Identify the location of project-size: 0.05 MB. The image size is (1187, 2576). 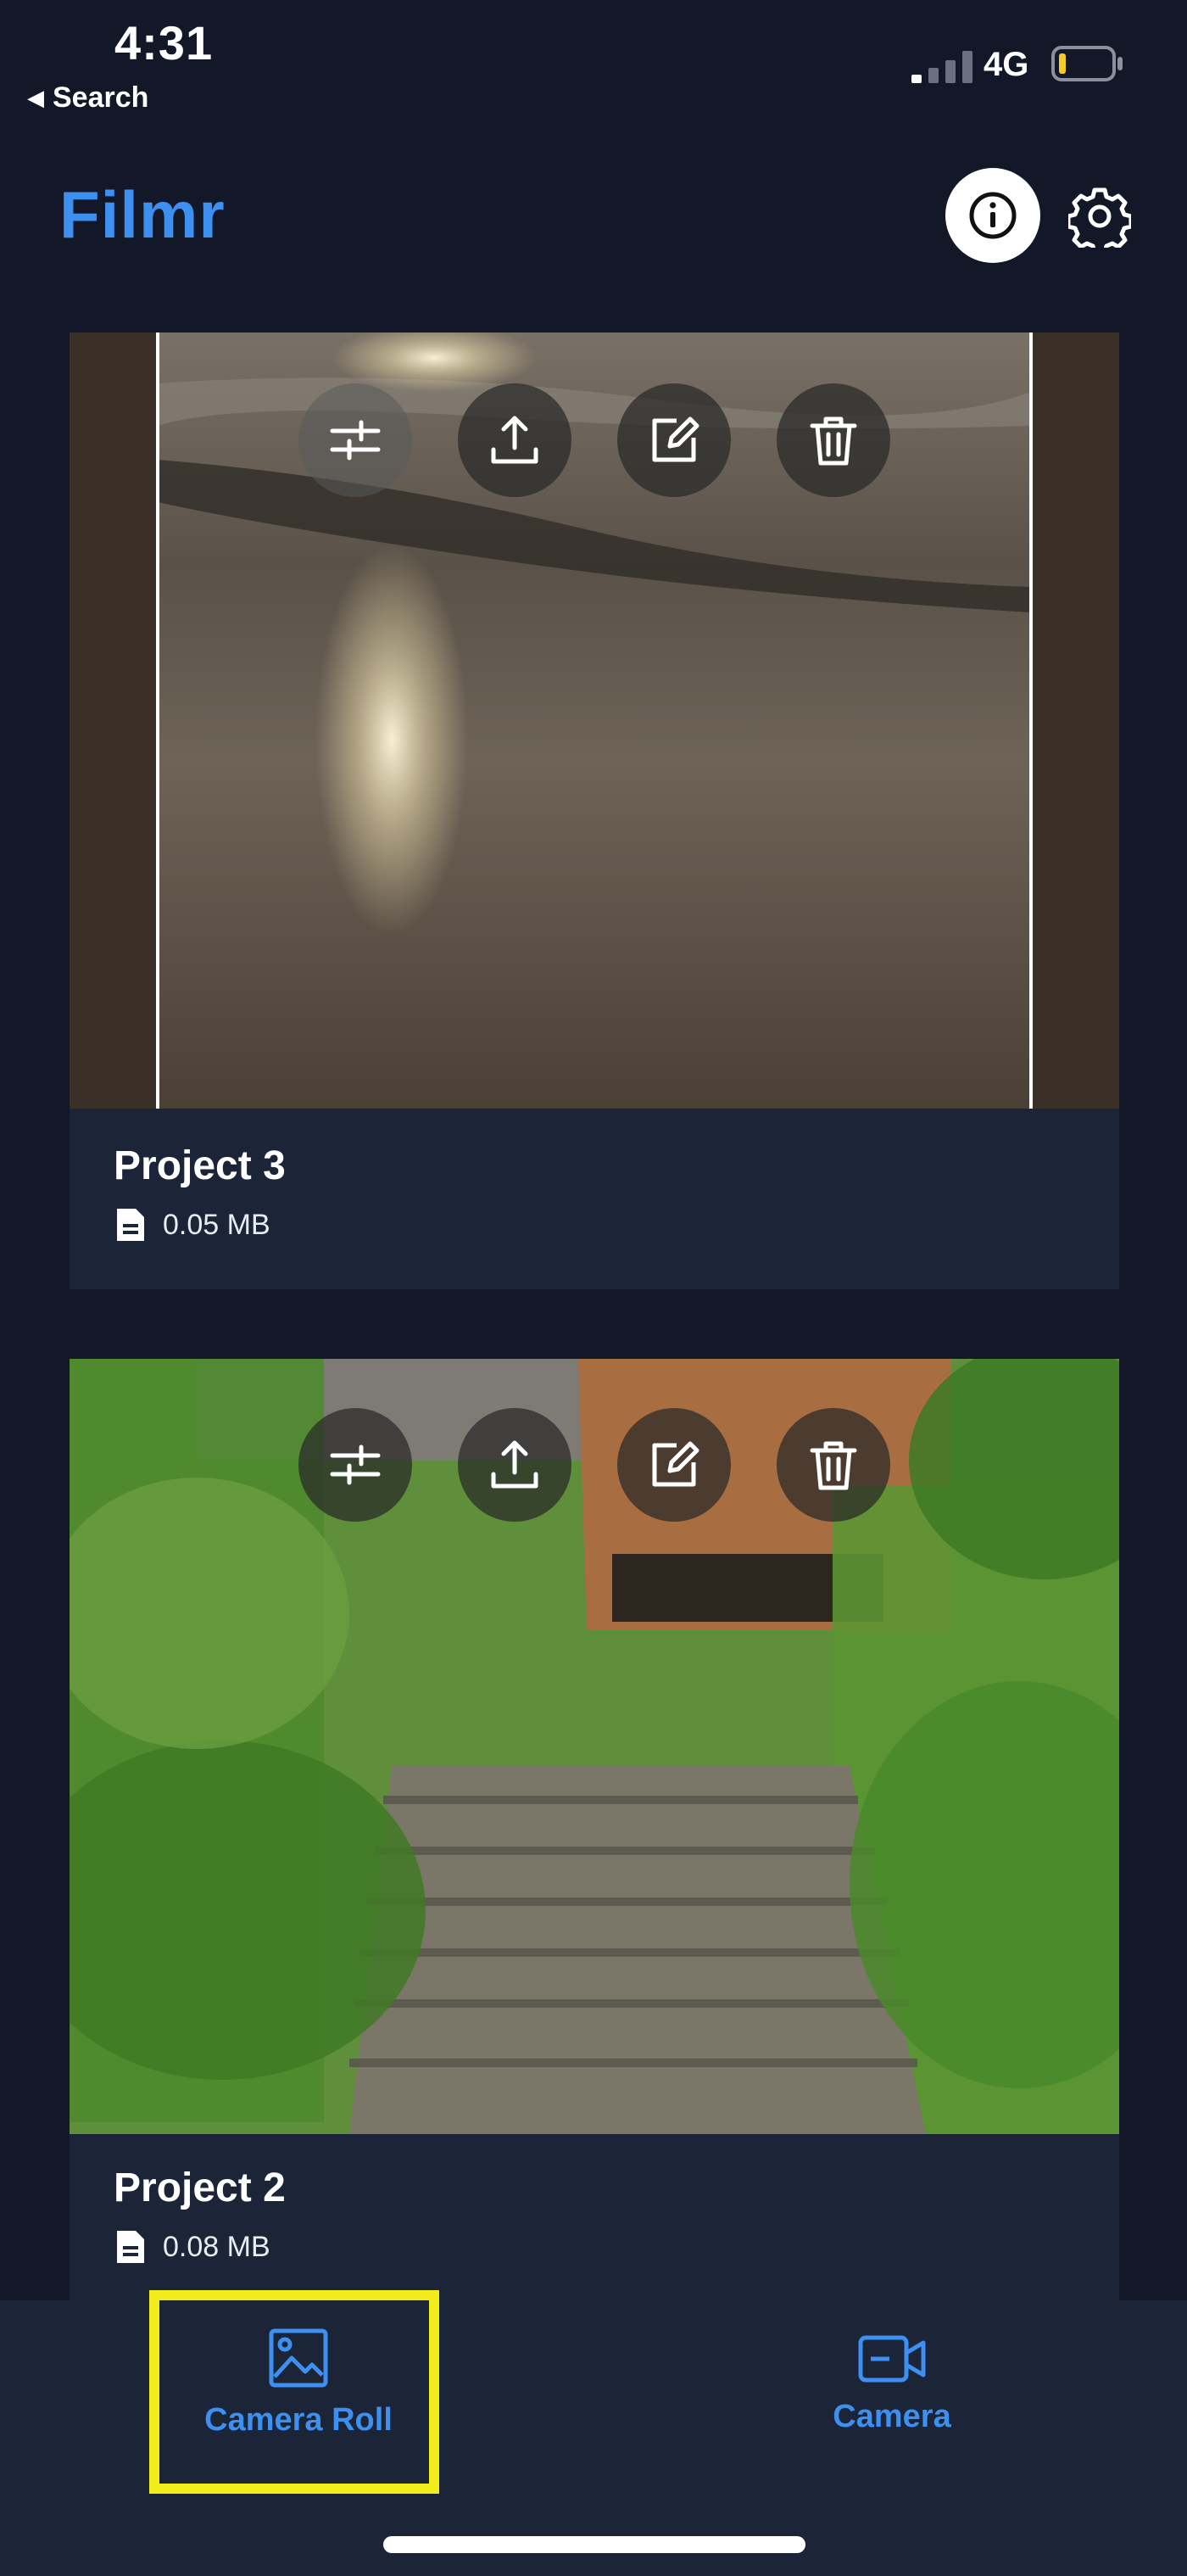
(192, 1224).